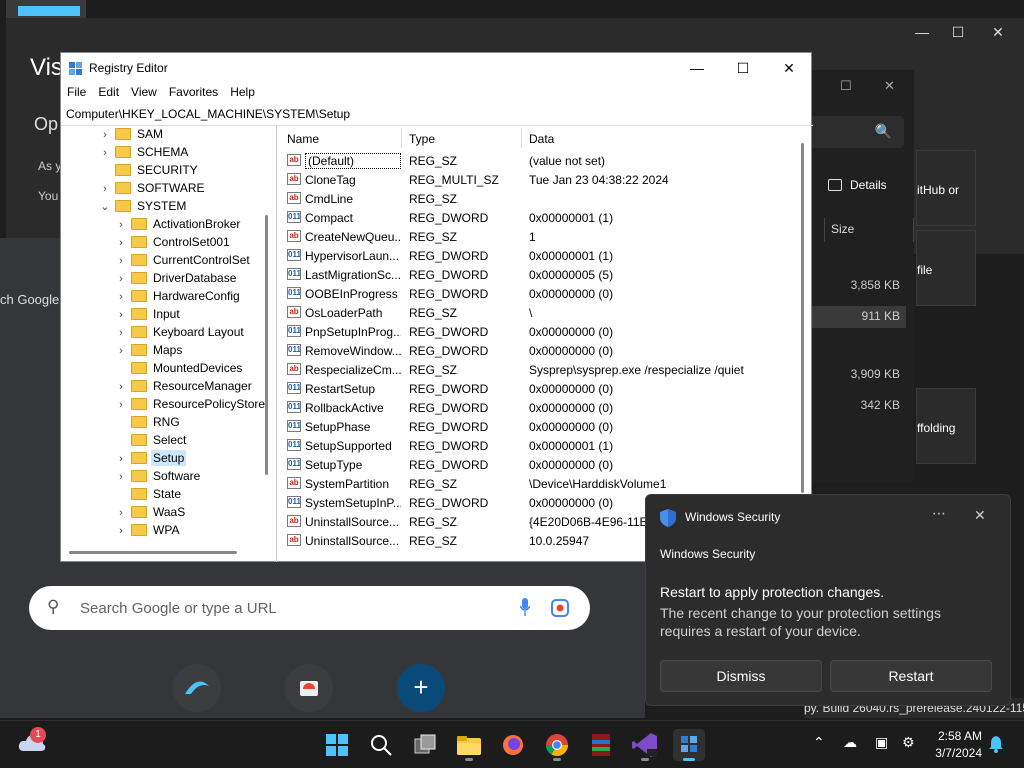 Image resolution: width=1024 pixels, height=768 pixels. I want to click on menu-view: View, so click(144, 92).